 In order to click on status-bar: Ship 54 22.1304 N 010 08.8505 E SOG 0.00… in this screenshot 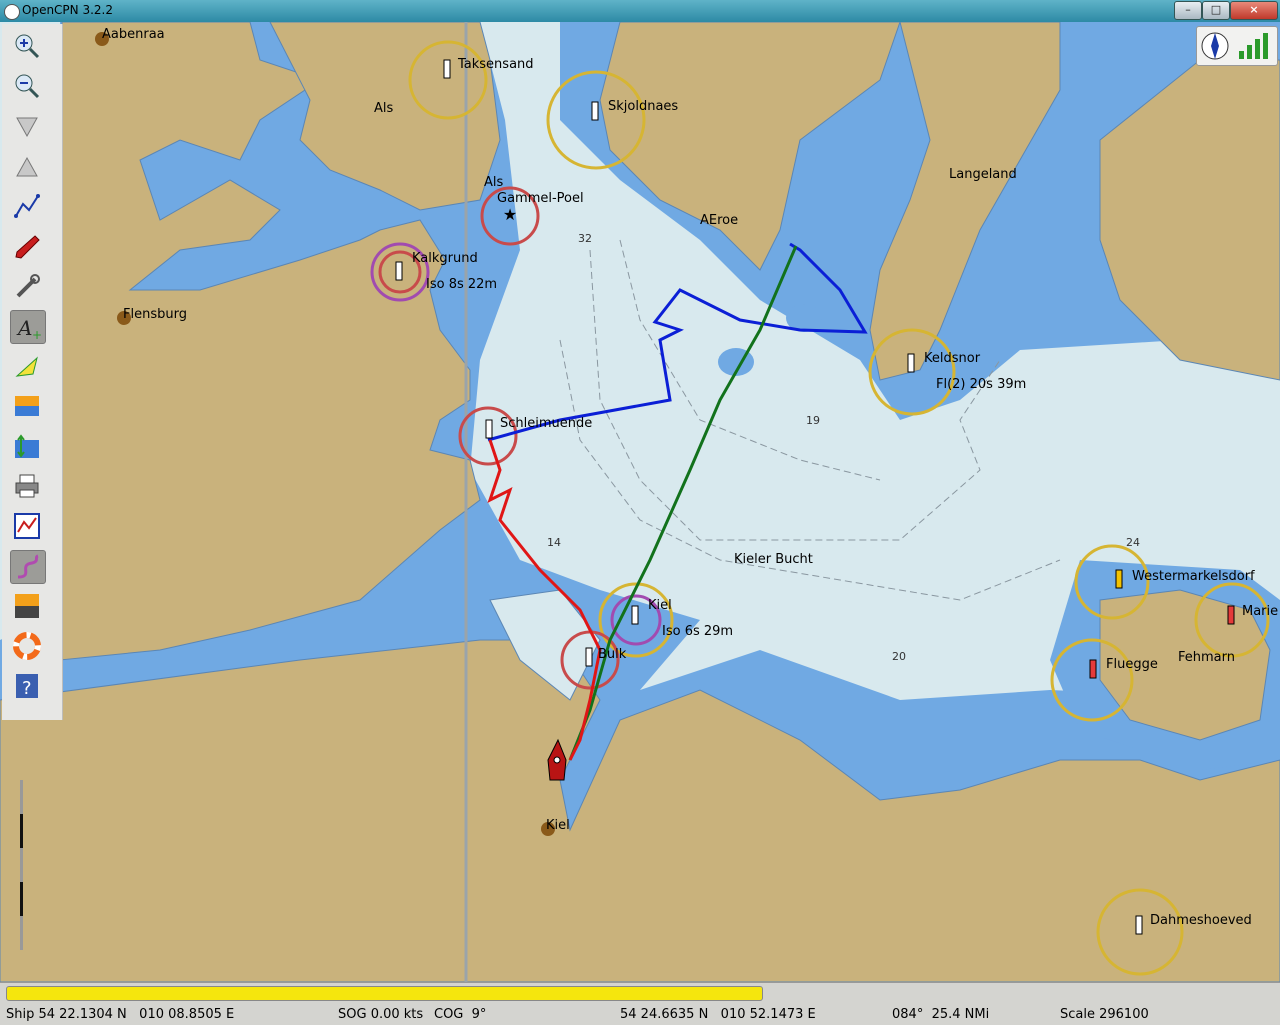, I will do `click(640, 1003)`.